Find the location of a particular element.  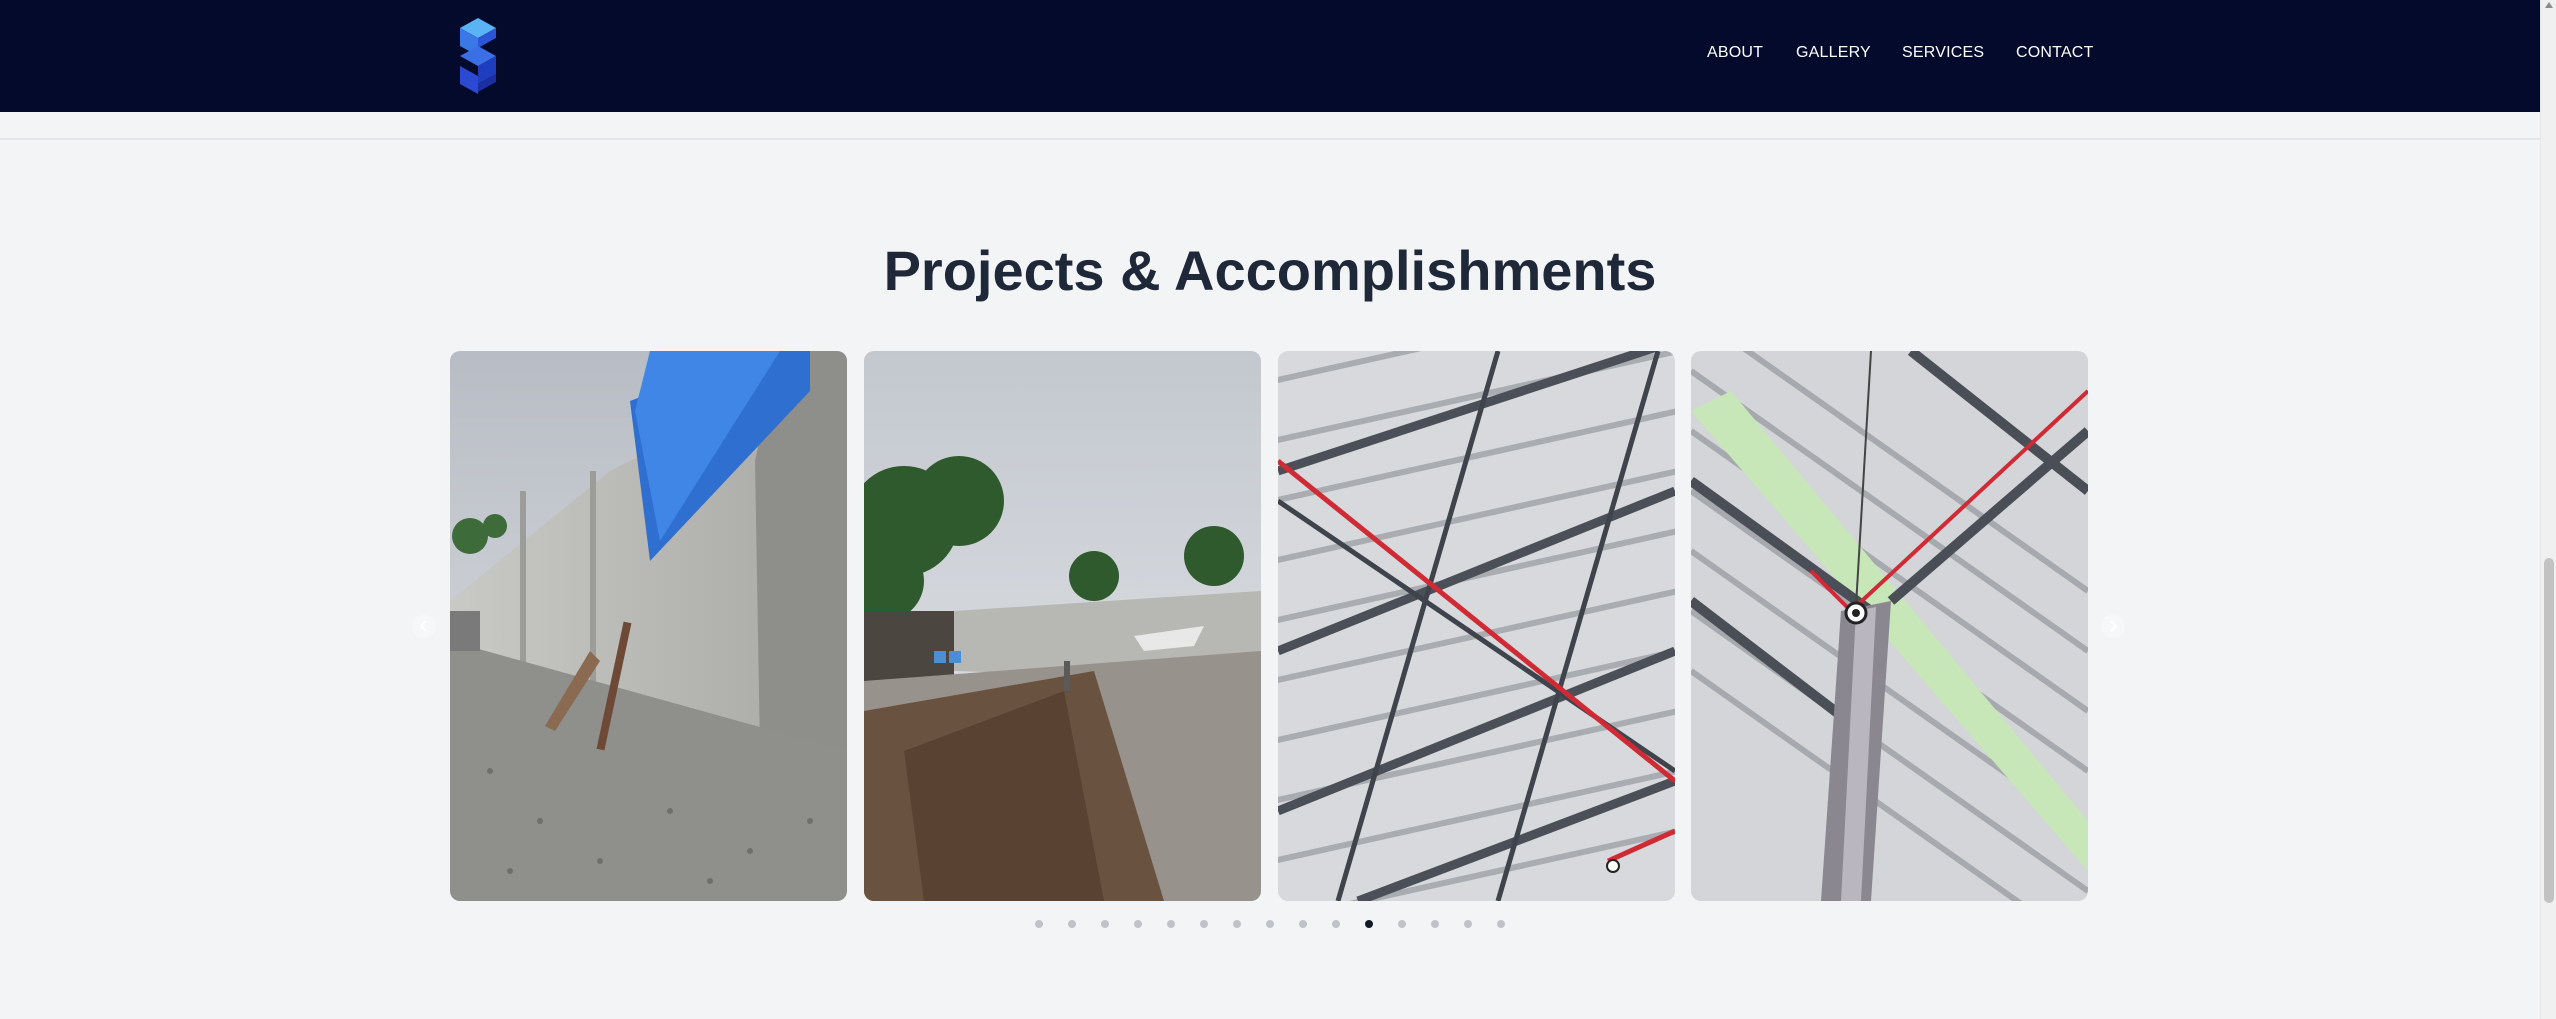

page-scrollbar is located at coordinates (2548, 509).